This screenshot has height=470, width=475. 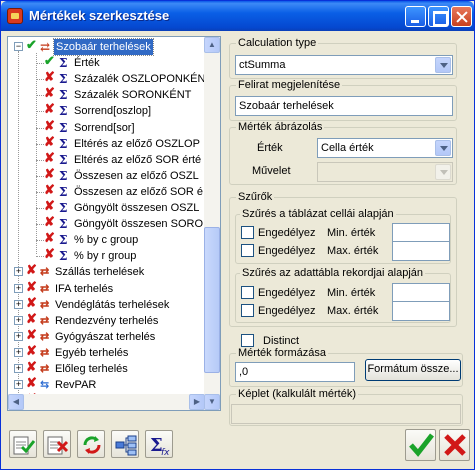 I want to click on tree-group-item: ⇄ Vendéglátás terhelések, so click(x=106, y=304).